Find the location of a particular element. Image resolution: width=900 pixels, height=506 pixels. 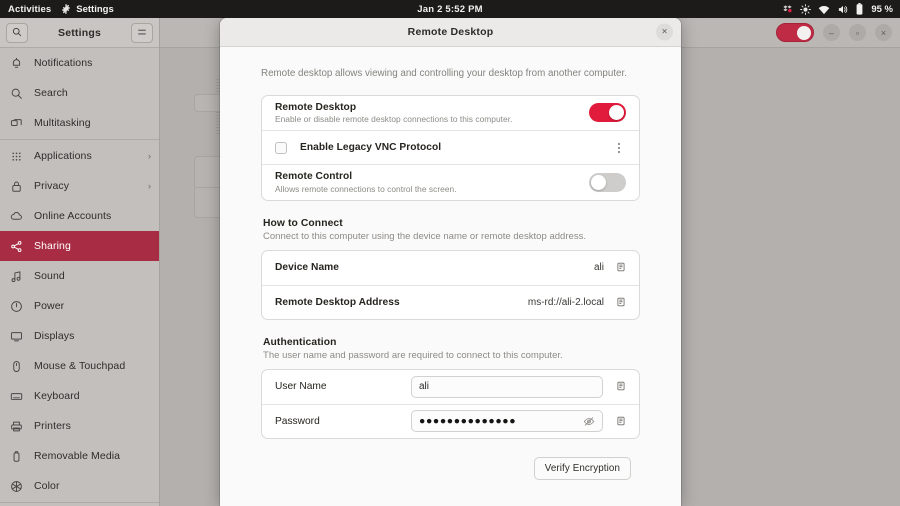

sidebar-item-label: Sound is located at coordinates (49, 276).